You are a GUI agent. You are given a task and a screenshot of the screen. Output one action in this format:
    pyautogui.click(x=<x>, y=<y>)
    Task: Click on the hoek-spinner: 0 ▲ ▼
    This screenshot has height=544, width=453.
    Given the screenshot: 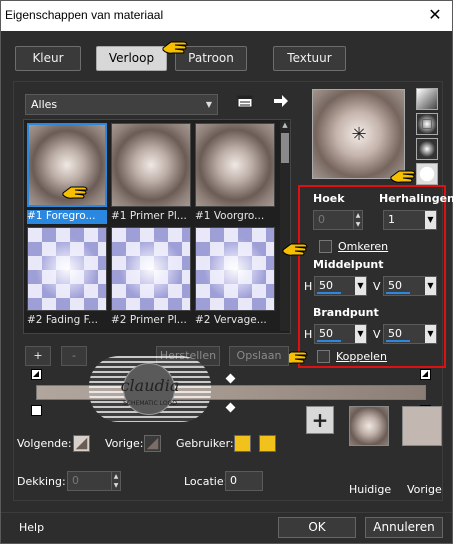 What is the action you would take?
    pyautogui.click(x=338, y=220)
    